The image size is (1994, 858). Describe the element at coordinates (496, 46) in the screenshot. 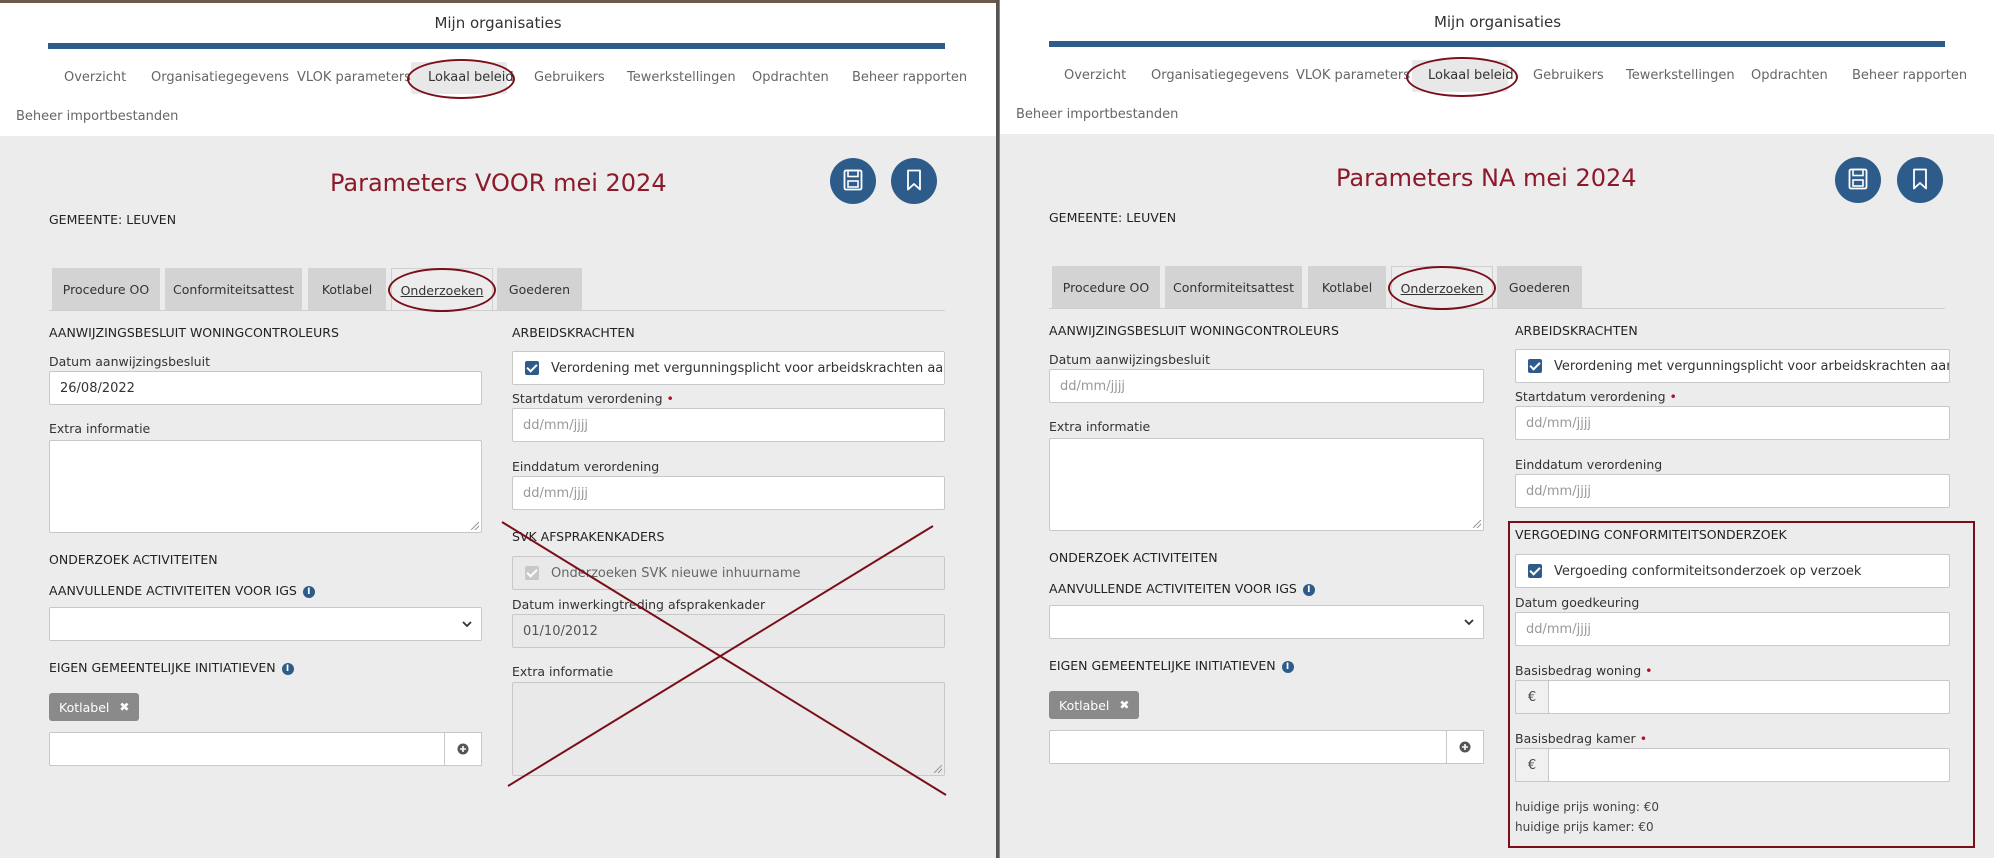

I see `header-divider` at that location.